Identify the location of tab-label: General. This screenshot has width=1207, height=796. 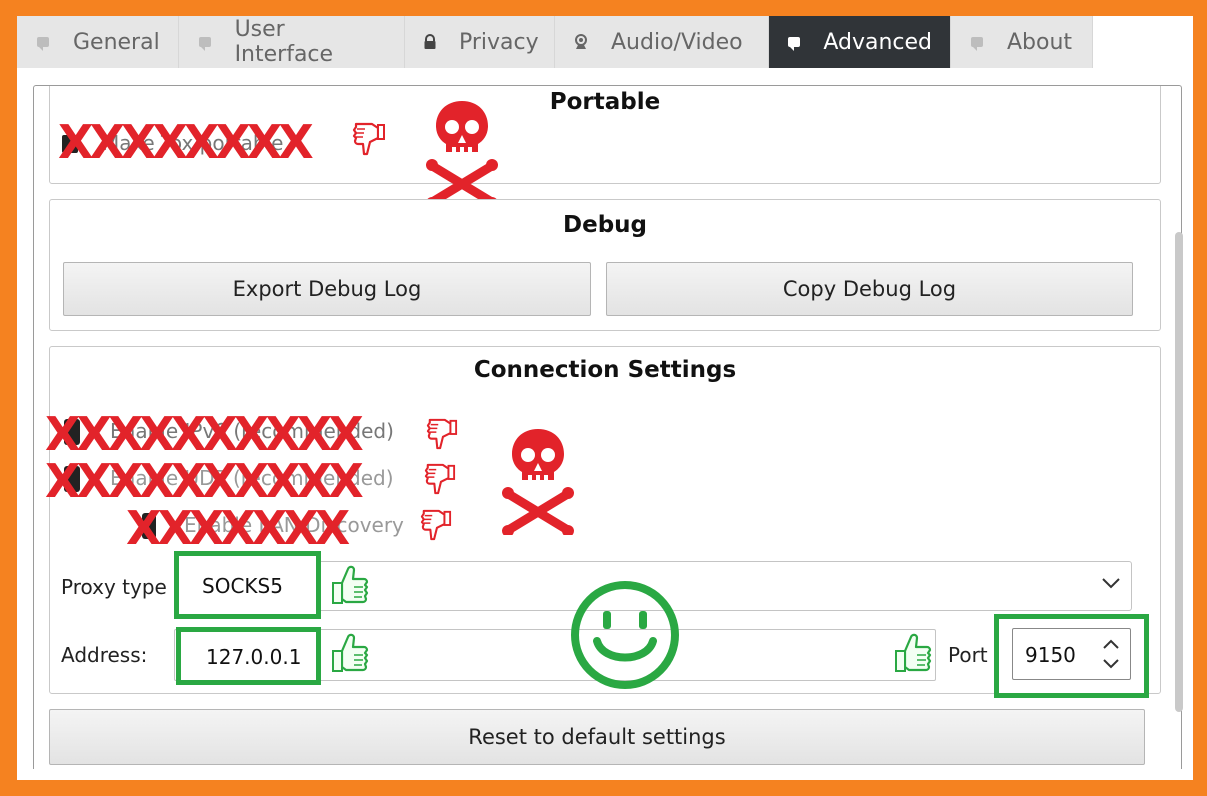
(116, 42).